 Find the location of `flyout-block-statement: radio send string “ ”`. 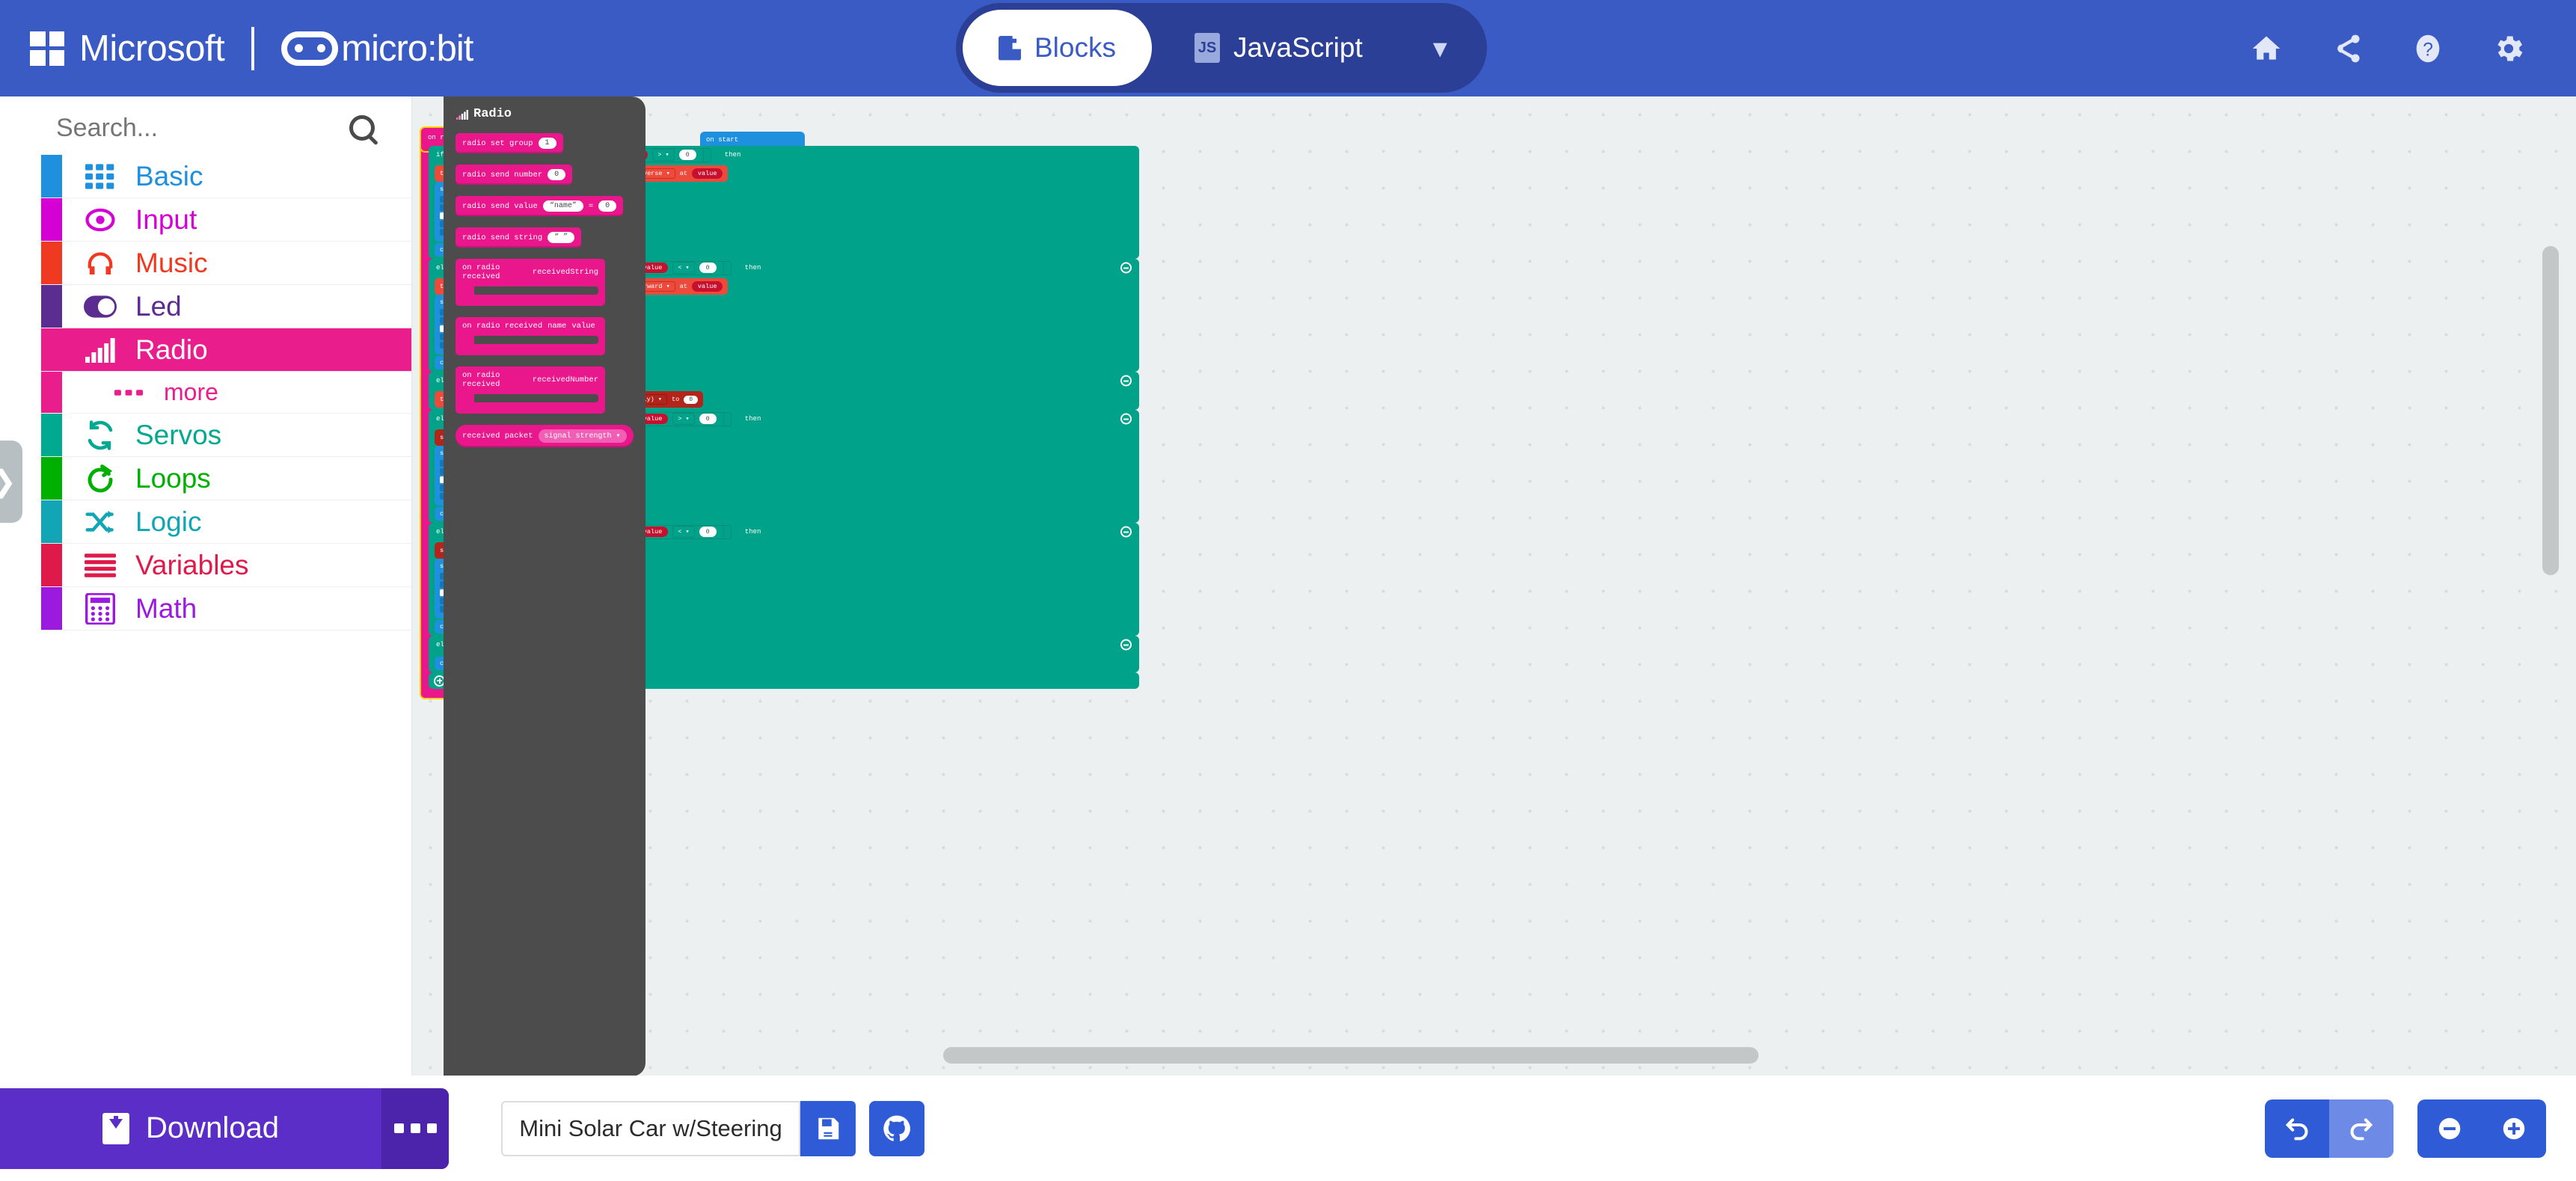

flyout-block-statement: radio send string “ ” is located at coordinates (519, 237).